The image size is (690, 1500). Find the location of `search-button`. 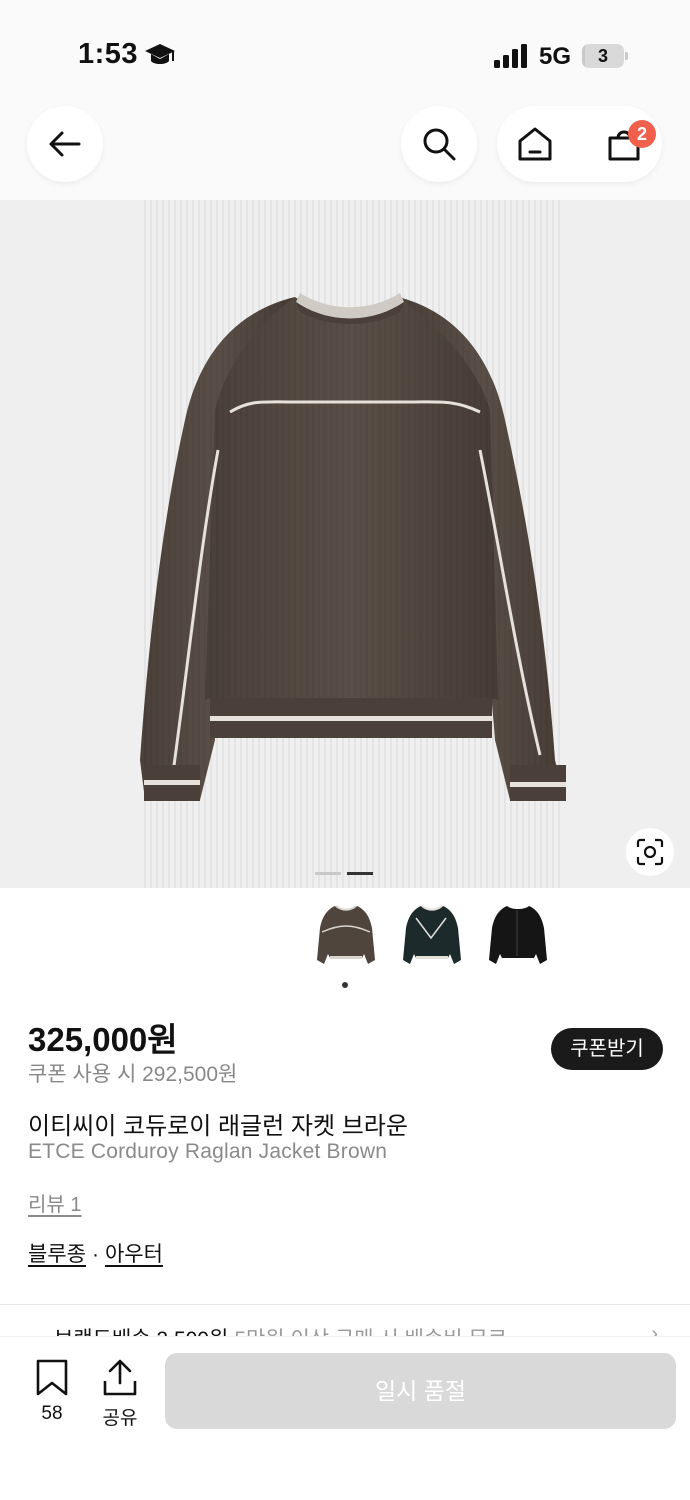

search-button is located at coordinates (439, 144).